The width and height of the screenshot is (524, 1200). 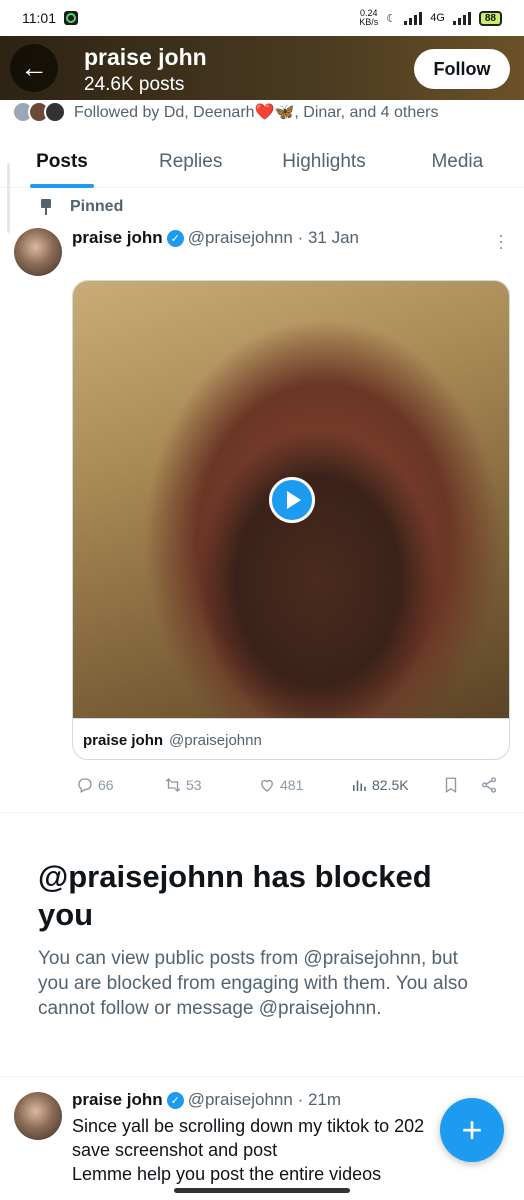 I want to click on arrow-left-icon: ←, so click(x=34, y=67).